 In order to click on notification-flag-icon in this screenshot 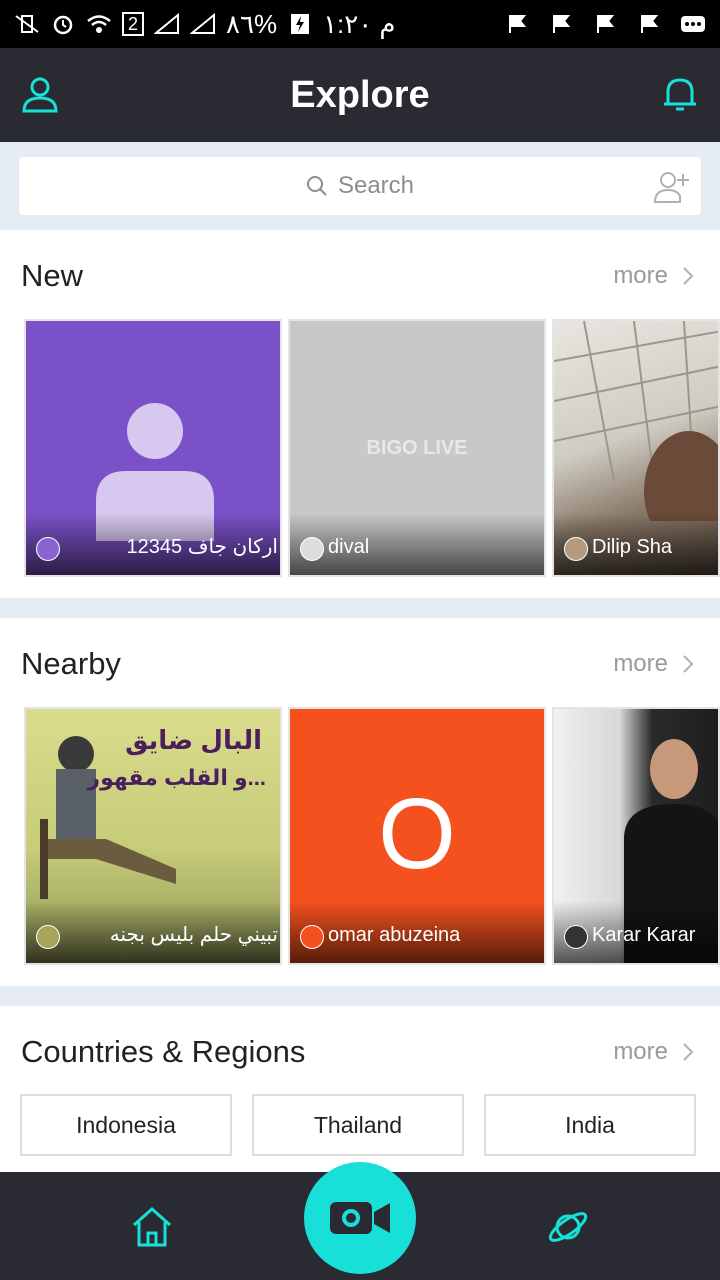, I will do `click(518, 24)`.